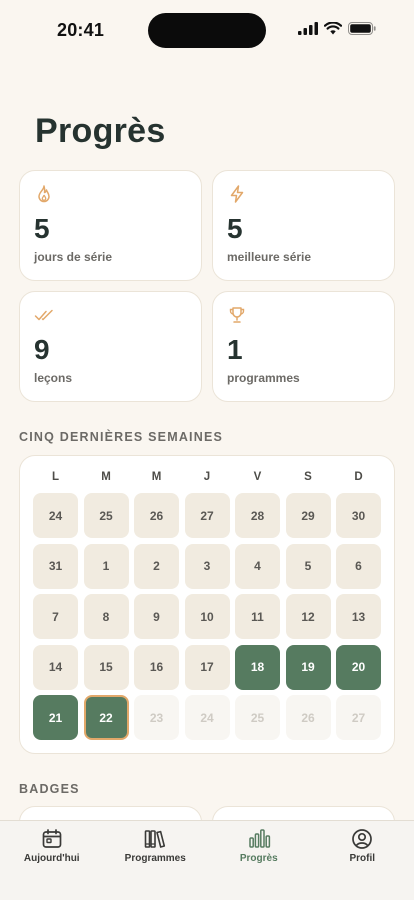 The image size is (414, 900). Describe the element at coordinates (73, 257) in the screenshot. I see `stat-label: jours de série` at that location.